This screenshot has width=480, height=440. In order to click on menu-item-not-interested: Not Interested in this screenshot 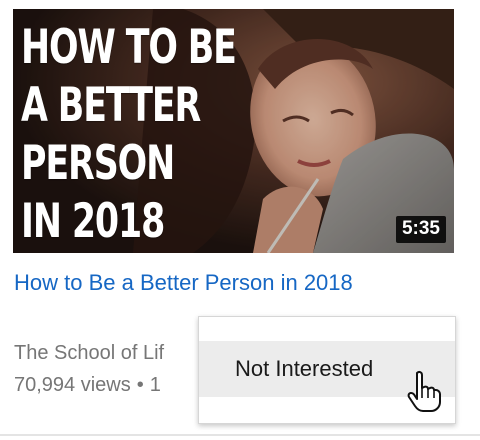, I will do `click(327, 369)`.